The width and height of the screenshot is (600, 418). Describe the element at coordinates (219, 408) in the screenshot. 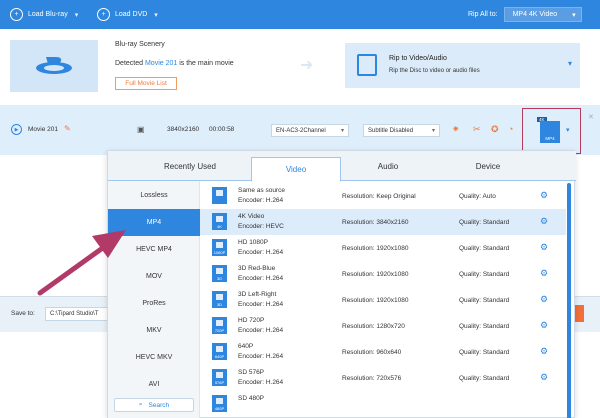

I see `option-icon-tag: 480P` at that location.